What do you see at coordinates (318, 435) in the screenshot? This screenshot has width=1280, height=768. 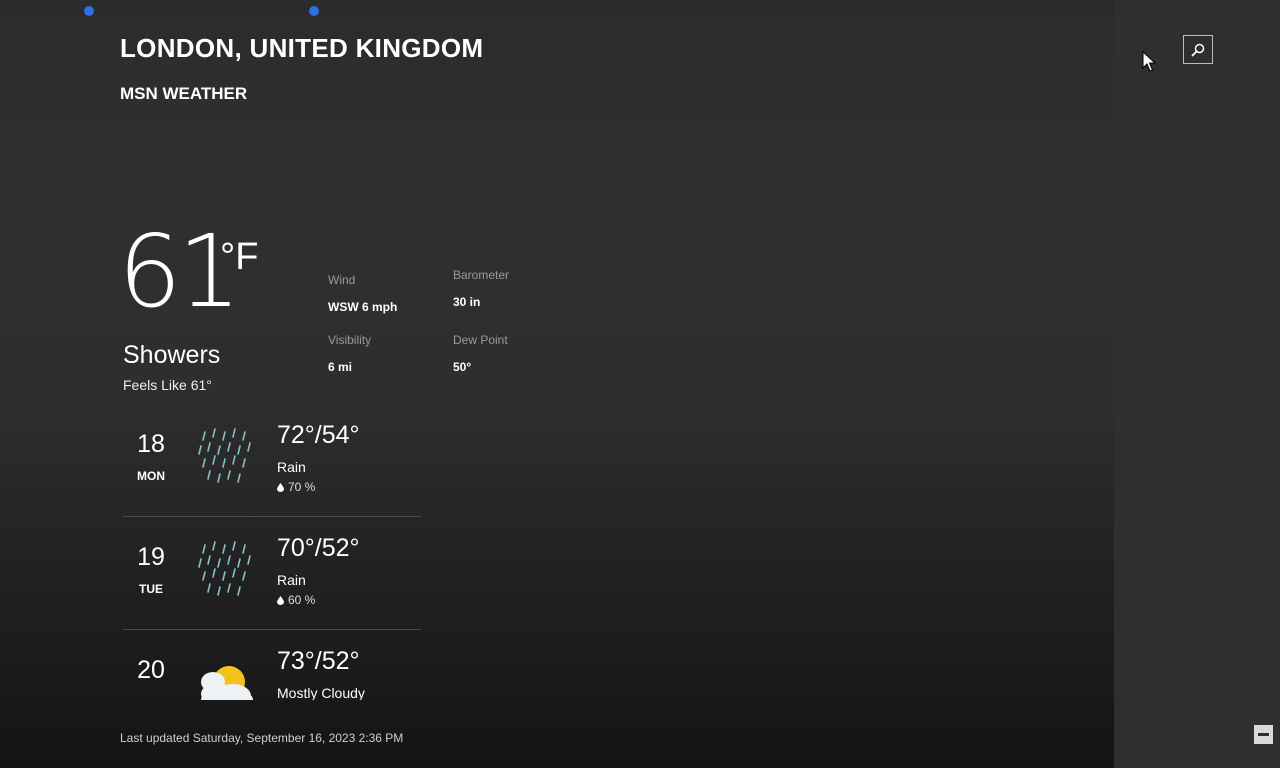 I see `forecast-high-low: 72°/54°` at bounding box center [318, 435].